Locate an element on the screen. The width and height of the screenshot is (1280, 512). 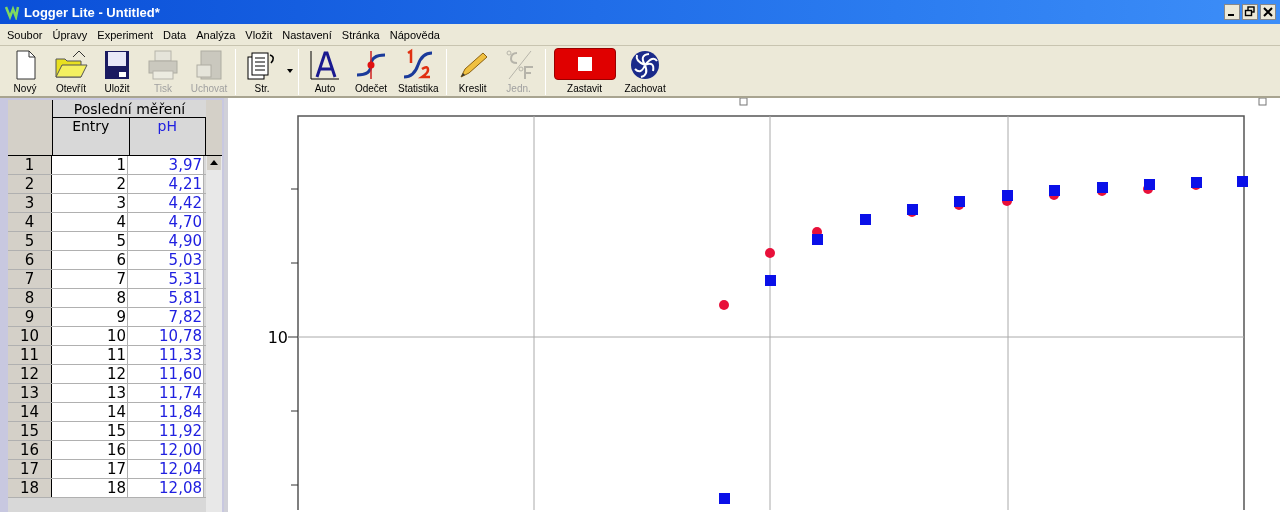
table-cell: 8 is located at coordinates (90, 298).